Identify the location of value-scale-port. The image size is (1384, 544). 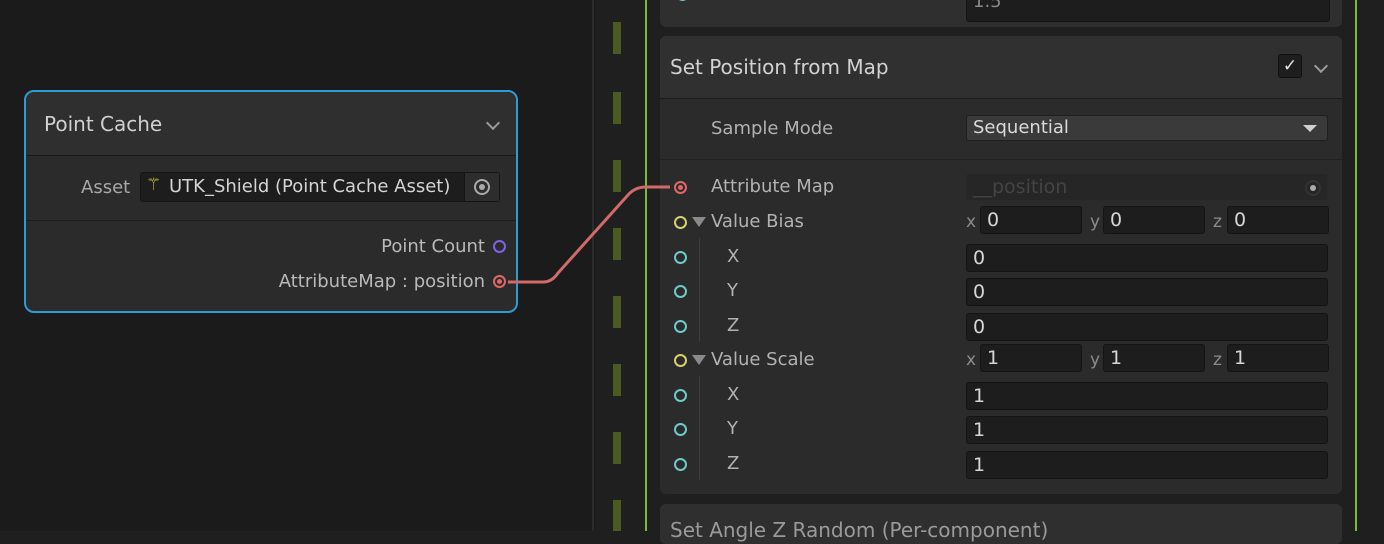
(680, 360).